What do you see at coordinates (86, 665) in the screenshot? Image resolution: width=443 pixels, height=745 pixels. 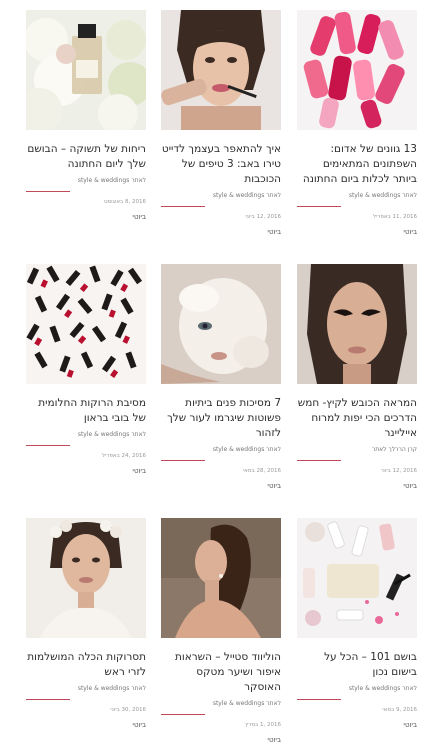 I see `article-title-link: תסרוקות הכלה המושלמות לזרי ראש` at bounding box center [86, 665].